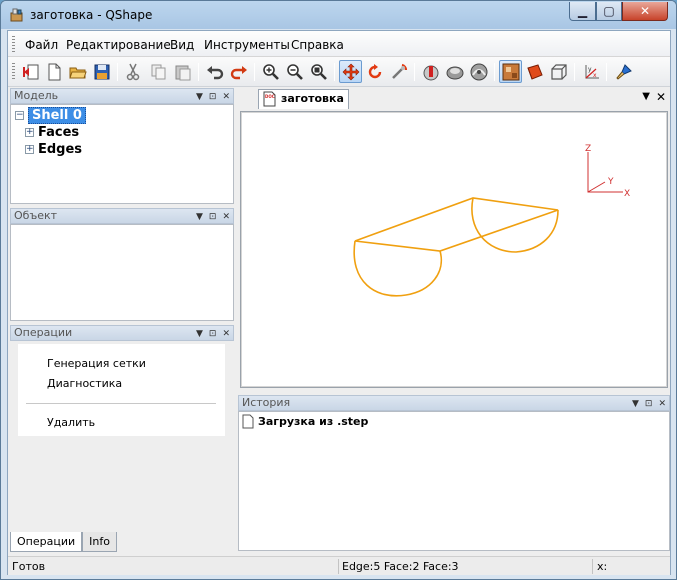 This screenshot has height=580, width=677. Describe the element at coordinates (312, 98) in the screenshot. I see `document-tab-label: заготовка` at that location.